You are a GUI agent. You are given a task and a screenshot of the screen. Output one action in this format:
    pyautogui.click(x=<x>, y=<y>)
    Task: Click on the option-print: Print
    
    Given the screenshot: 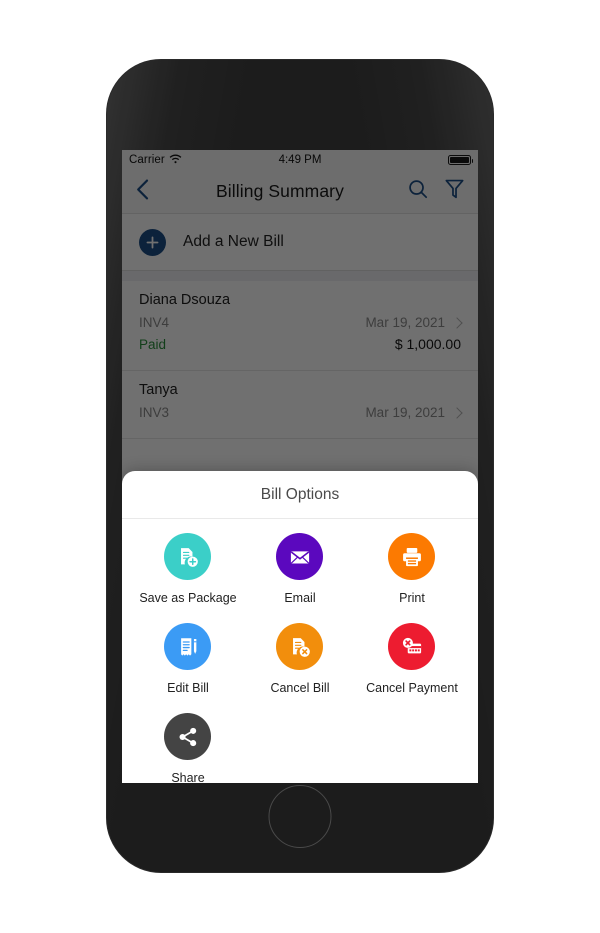 What is the action you would take?
    pyautogui.click(x=412, y=569)
    